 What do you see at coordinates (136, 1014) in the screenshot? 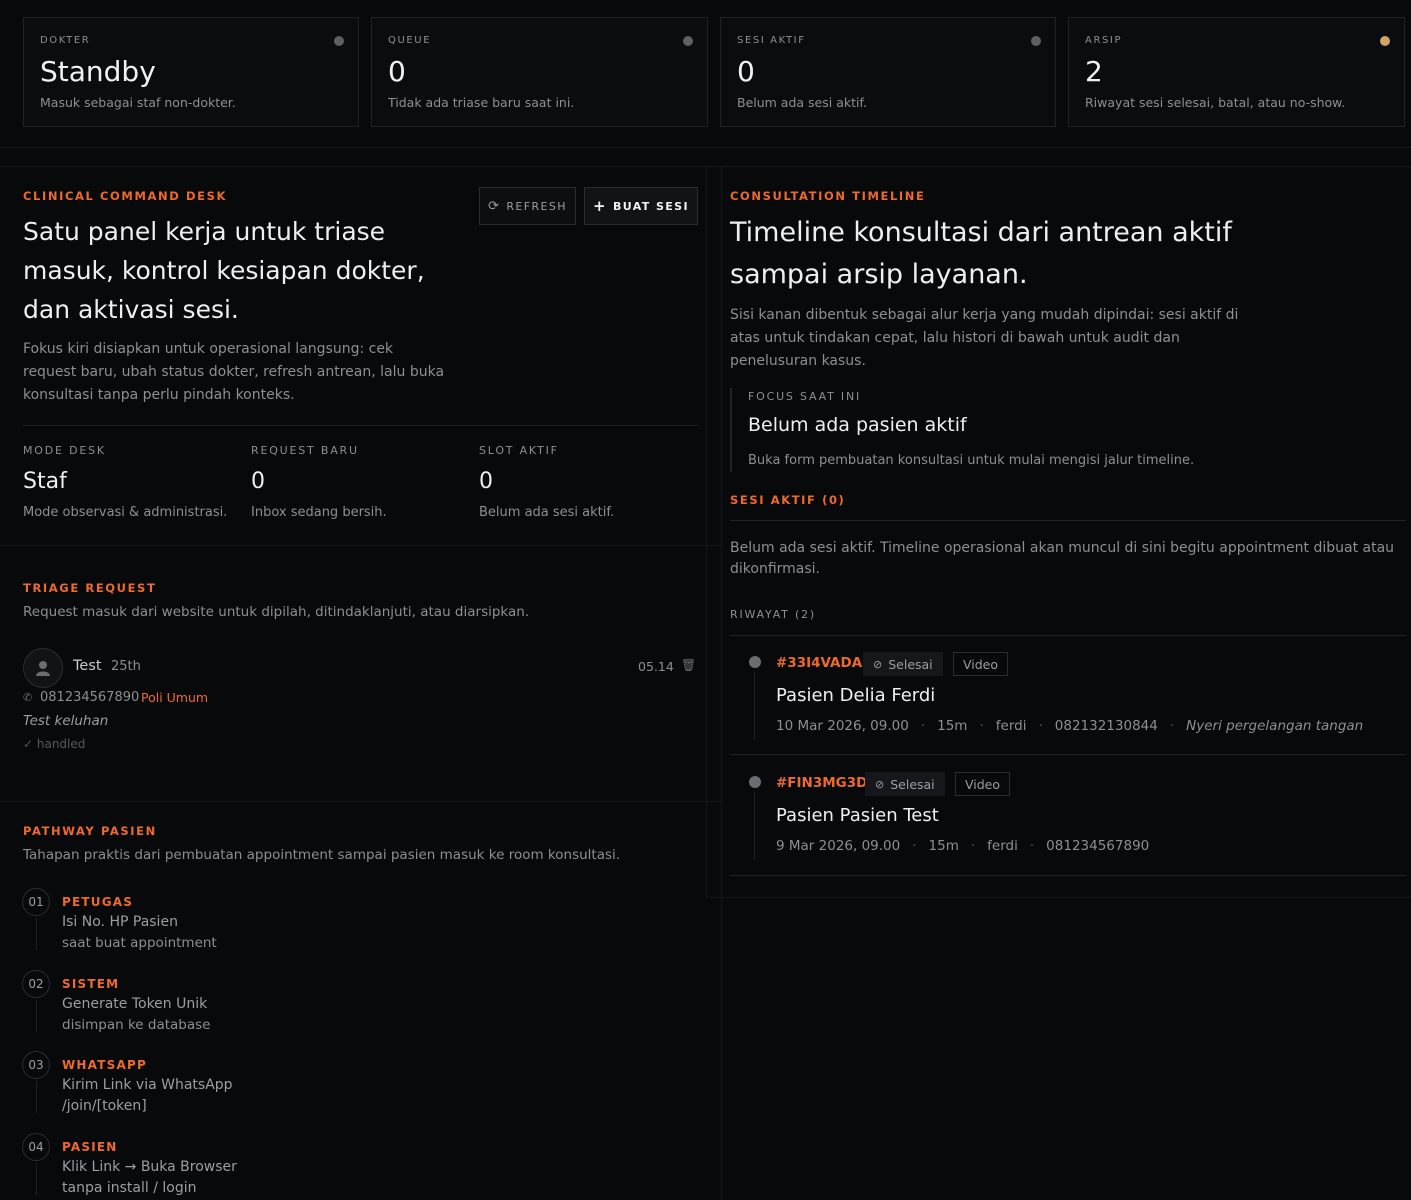
I see `step-text: Generate Token Unik disimpan ke database` at bounding box center [136, 1014].